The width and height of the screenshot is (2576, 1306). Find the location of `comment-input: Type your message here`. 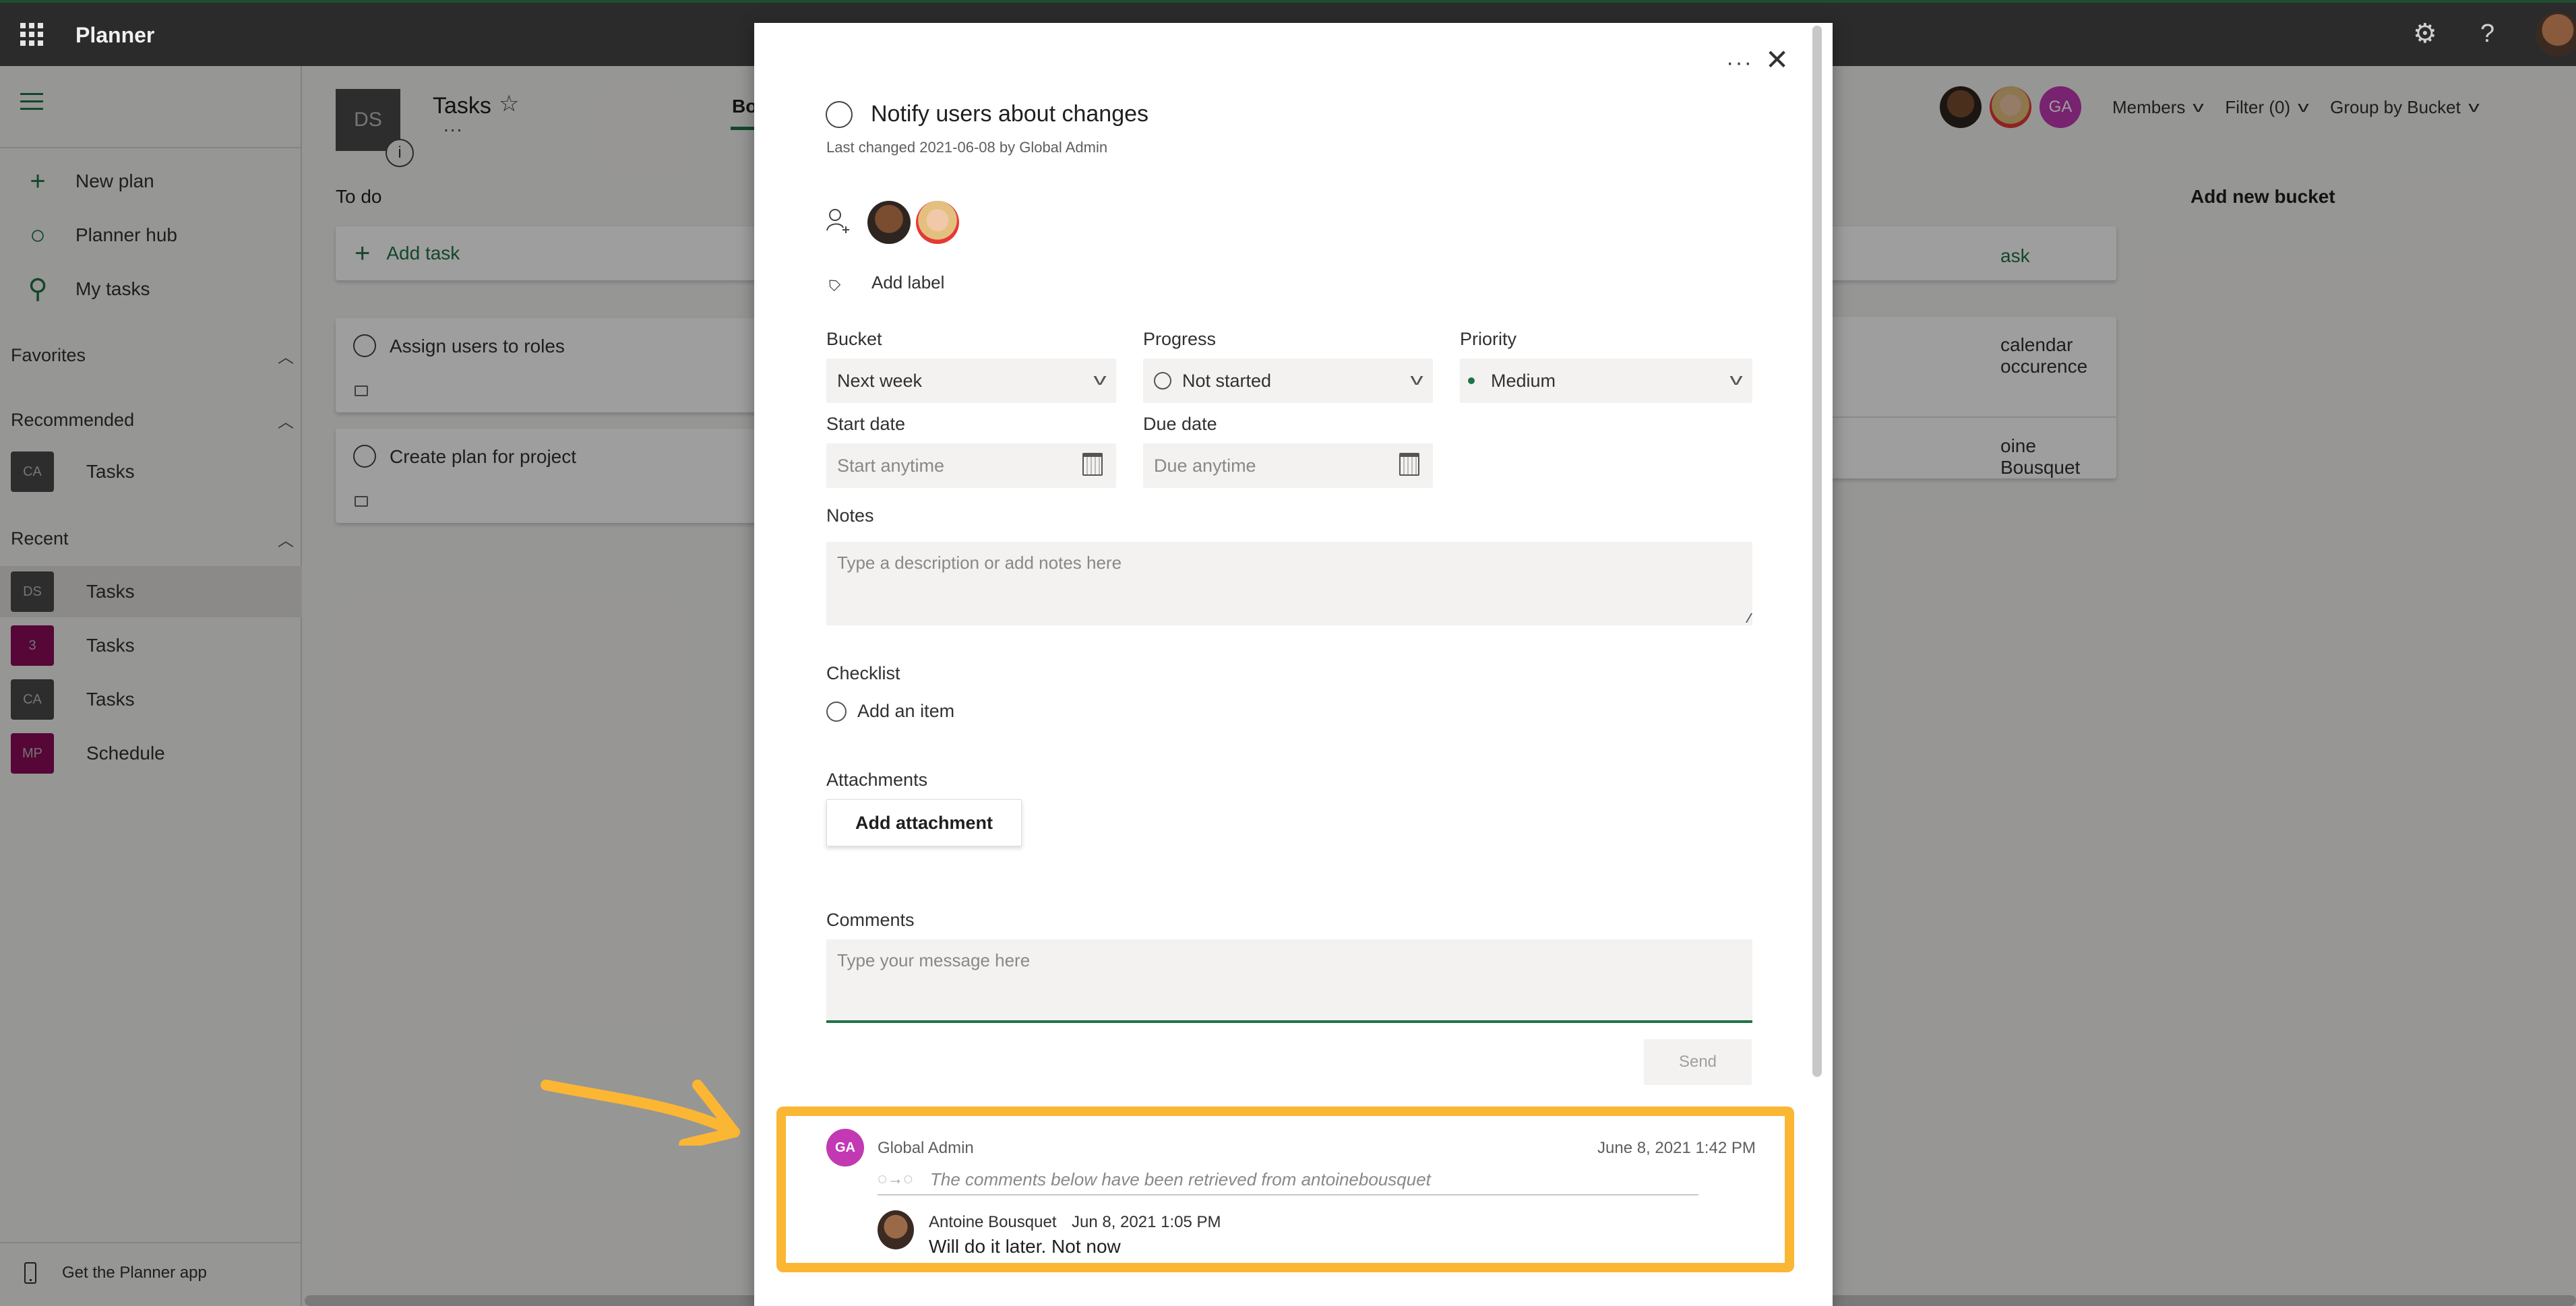

comment-input: Type your message here is located at coordinates (1289, 981).